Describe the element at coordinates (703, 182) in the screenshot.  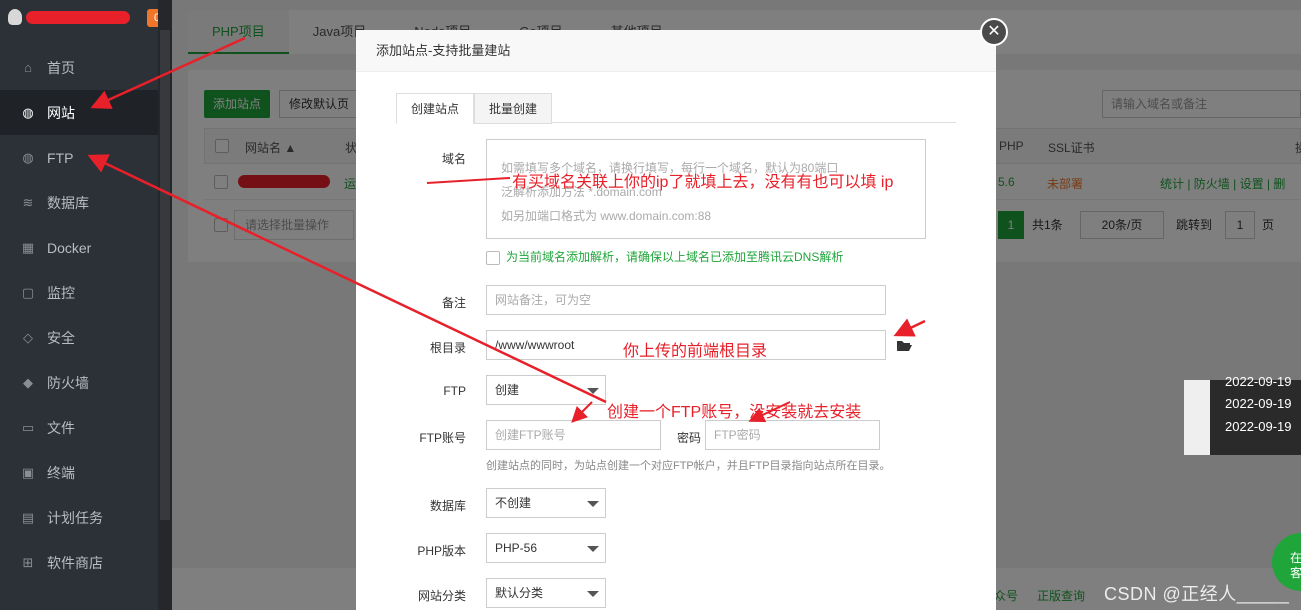
I see `annotation-domain: 有买域名关联上你的ip了就填上去，没有有也可以填 ip` at that location.